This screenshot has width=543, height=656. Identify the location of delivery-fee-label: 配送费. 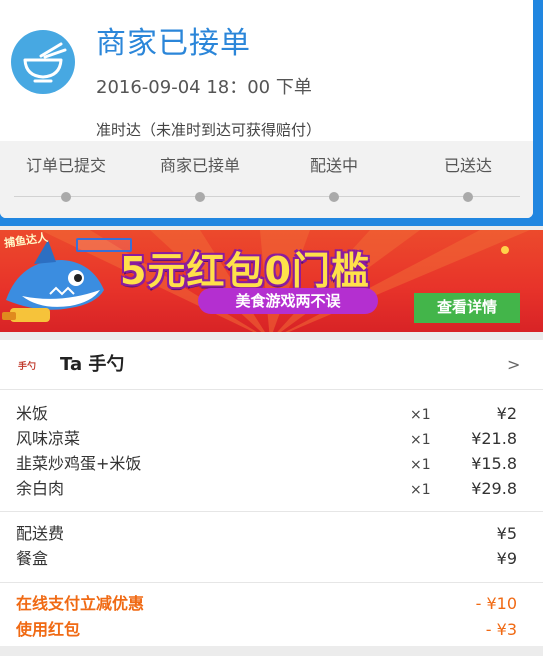
(40, 533).